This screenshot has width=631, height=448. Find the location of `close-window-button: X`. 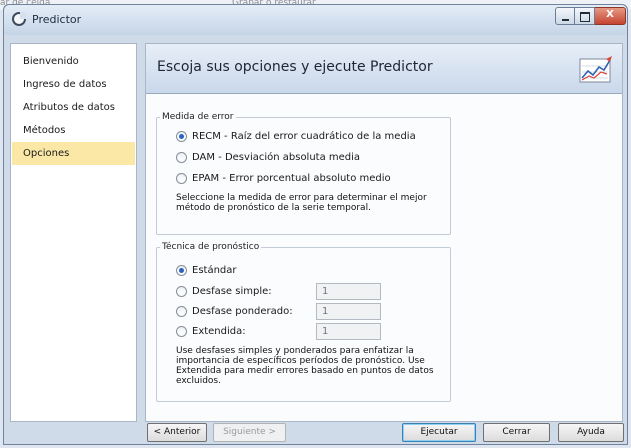

close-window-button: X is located at coordinates (610, 16).